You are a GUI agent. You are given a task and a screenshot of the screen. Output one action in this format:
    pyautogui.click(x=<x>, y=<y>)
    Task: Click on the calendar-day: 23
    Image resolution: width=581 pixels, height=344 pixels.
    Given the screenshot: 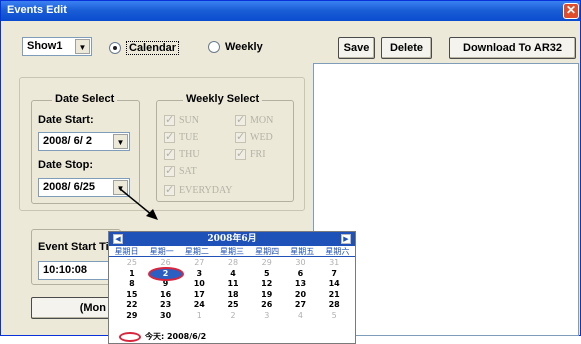 What is the action you would take?
    pyautogui.click(x=166, y=305)
    